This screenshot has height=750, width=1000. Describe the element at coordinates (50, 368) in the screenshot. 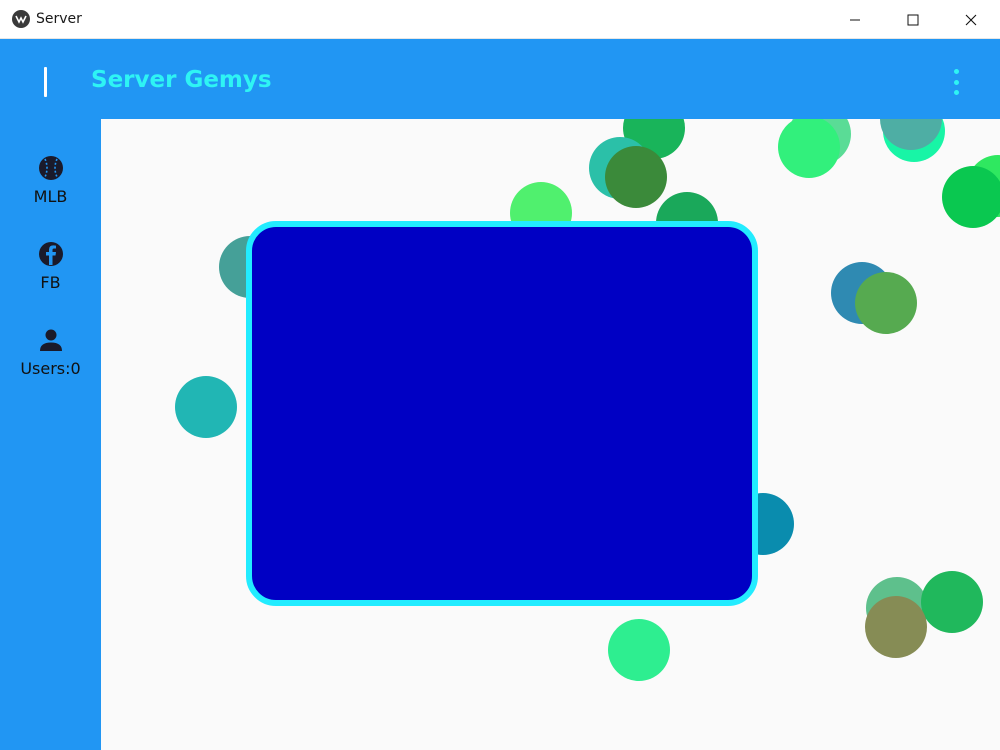

I see `sidebar-item-label: Users:0` at that location.